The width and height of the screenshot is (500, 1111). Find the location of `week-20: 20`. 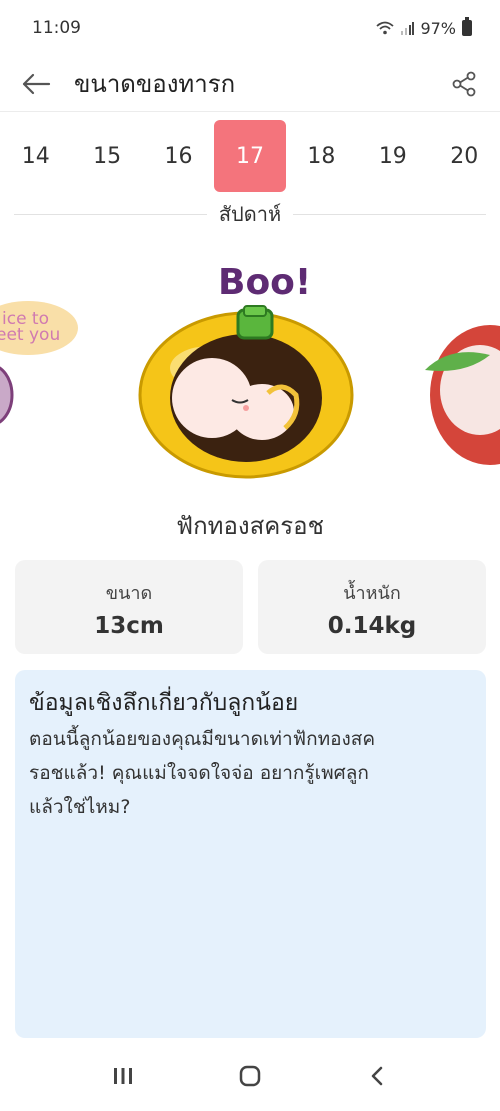

week-20: 20 is located at coordinates (464, 156).